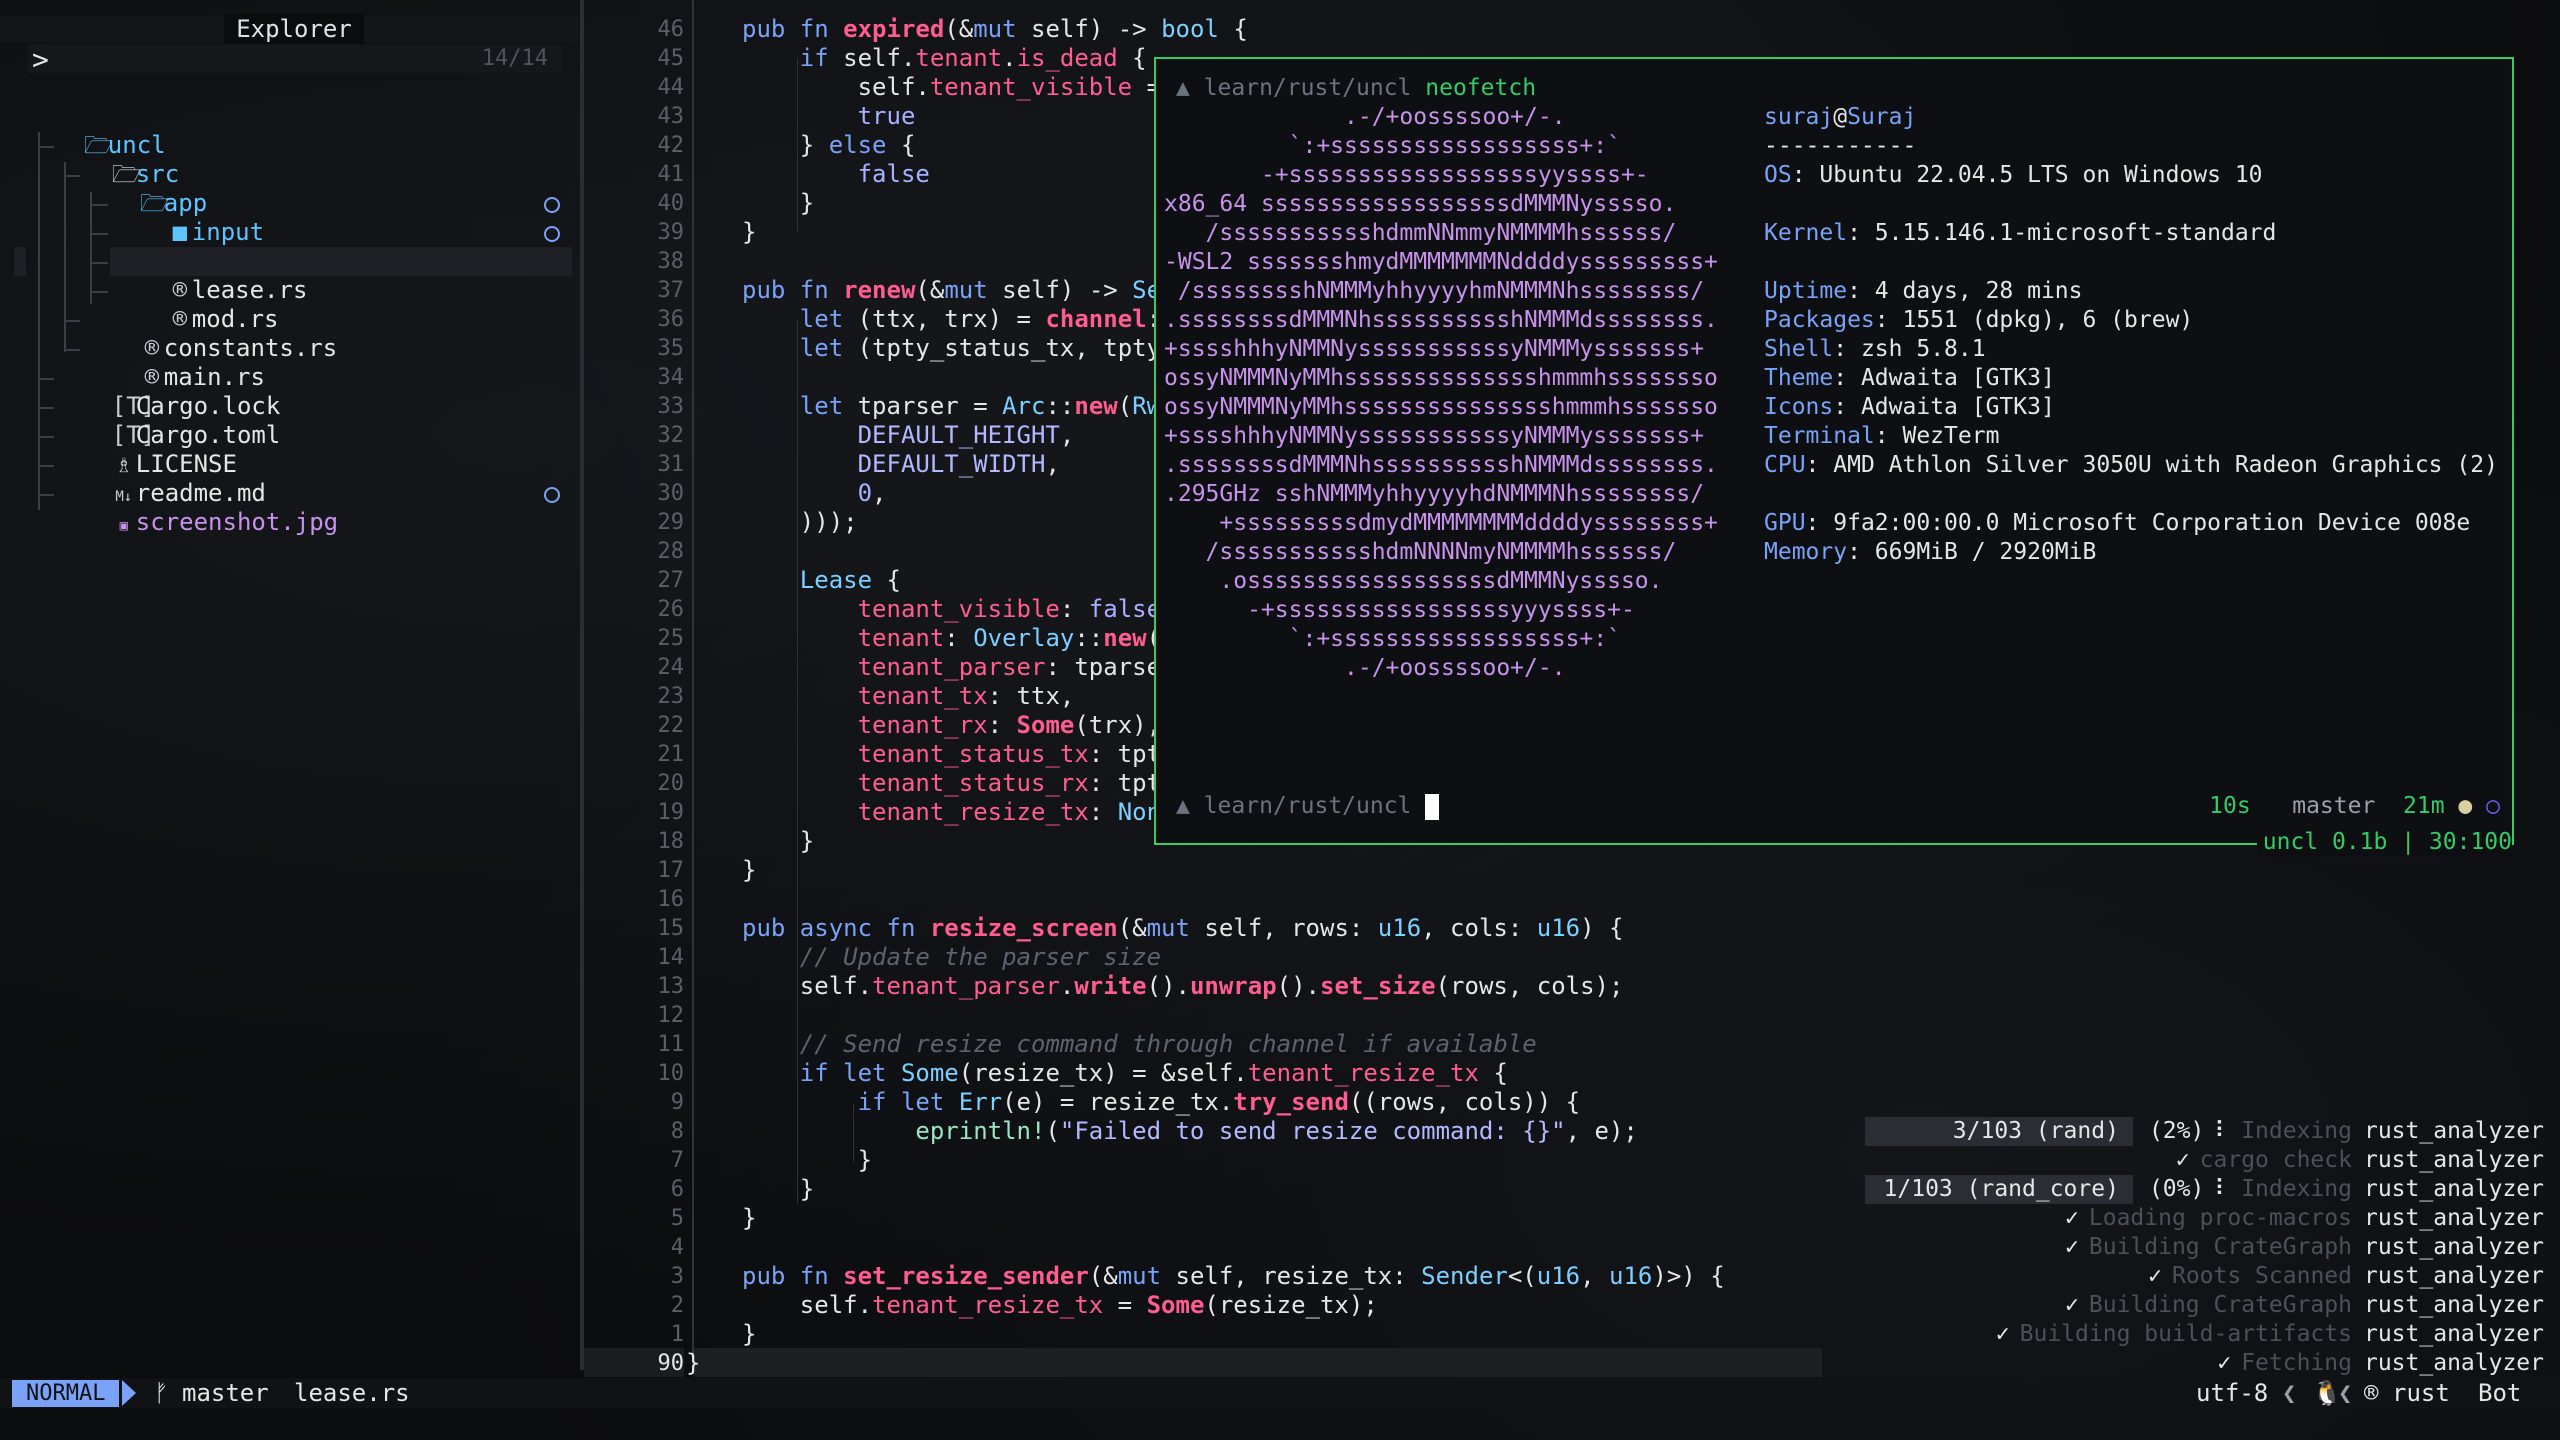  I want to click on terminal-cursor, so click(1432, 806).